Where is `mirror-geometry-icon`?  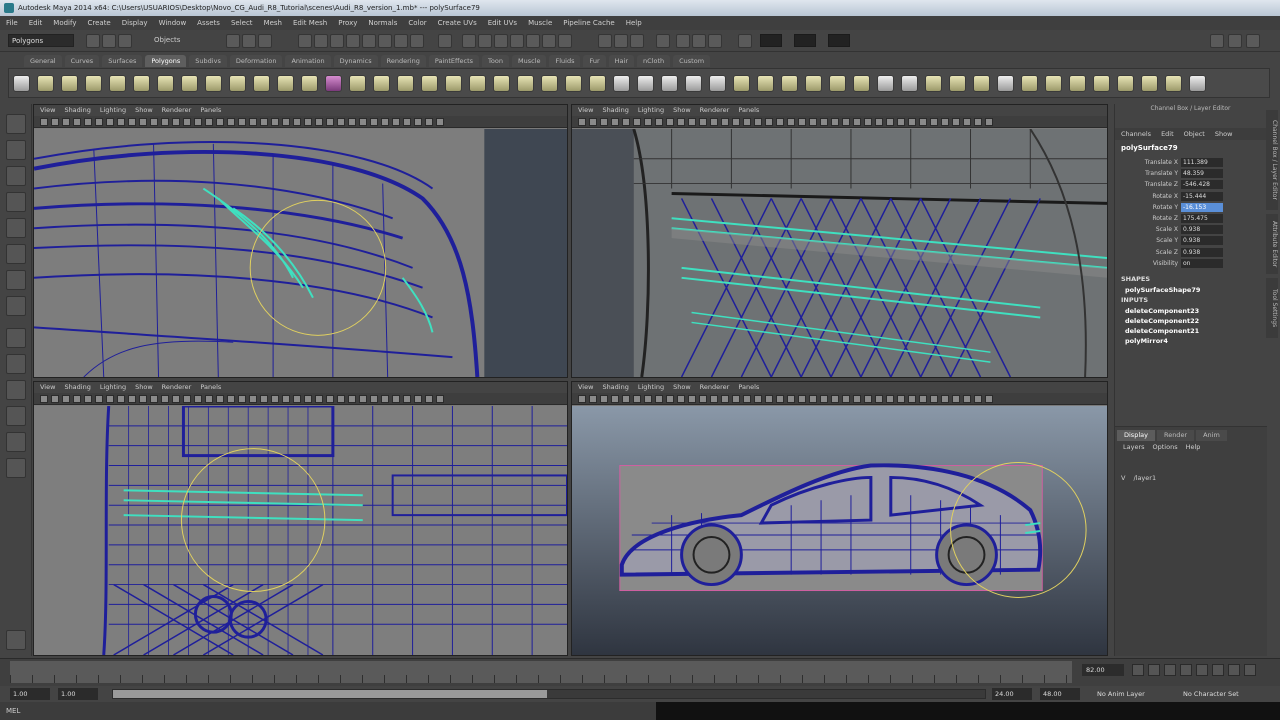
mirror-geometry-icon is located at coordinates (501, 83).